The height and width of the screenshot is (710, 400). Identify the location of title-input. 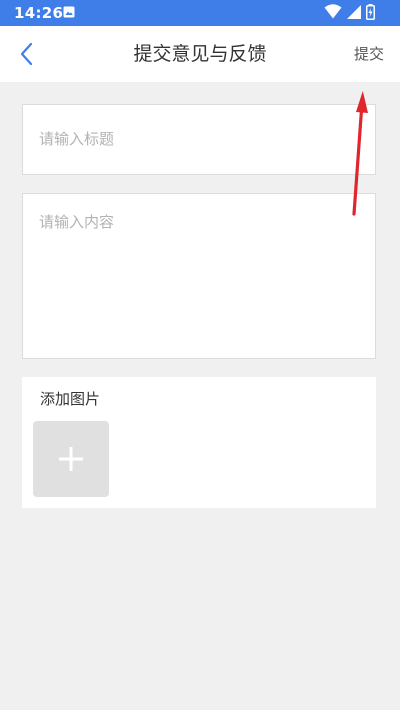
(199, 139).